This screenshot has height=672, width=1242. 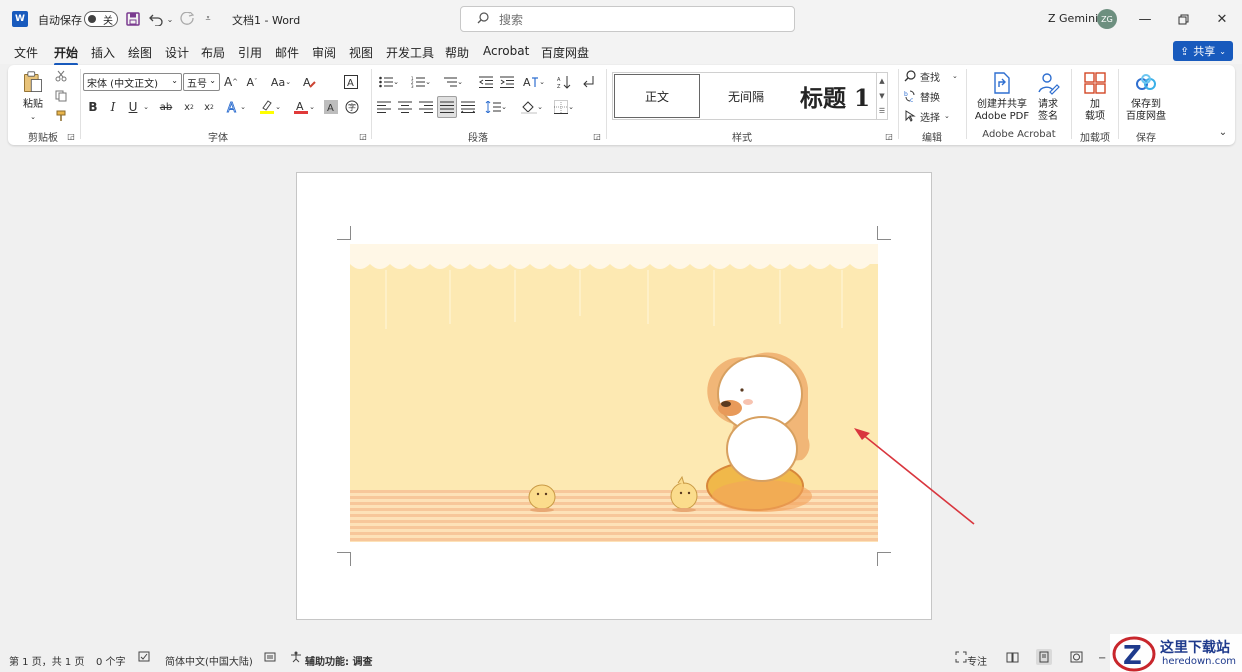 I want to click on italic-button: I, so click(x=113, y=107).